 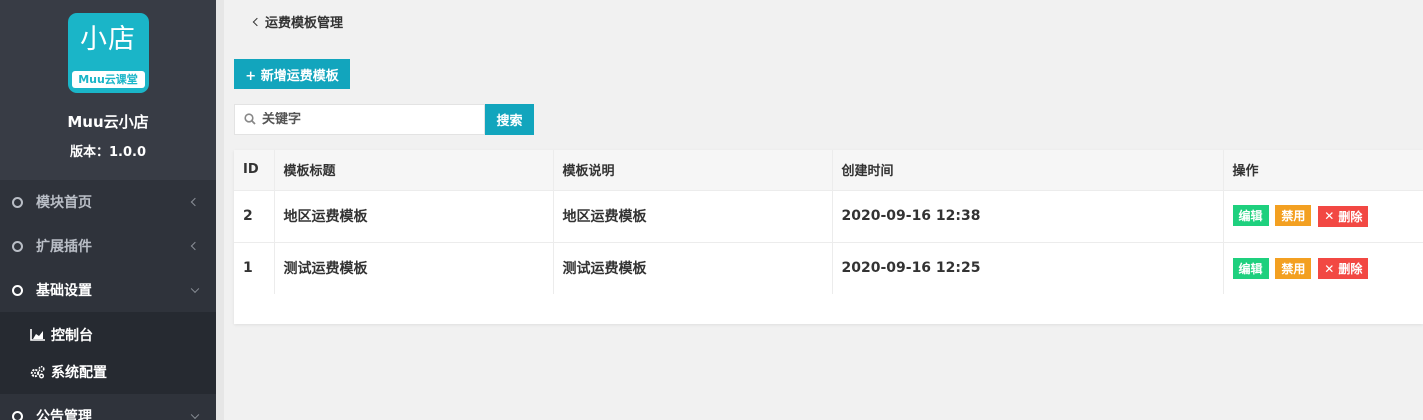 I want to click on logo-main-text: 小店, so click(x=108, y=39).